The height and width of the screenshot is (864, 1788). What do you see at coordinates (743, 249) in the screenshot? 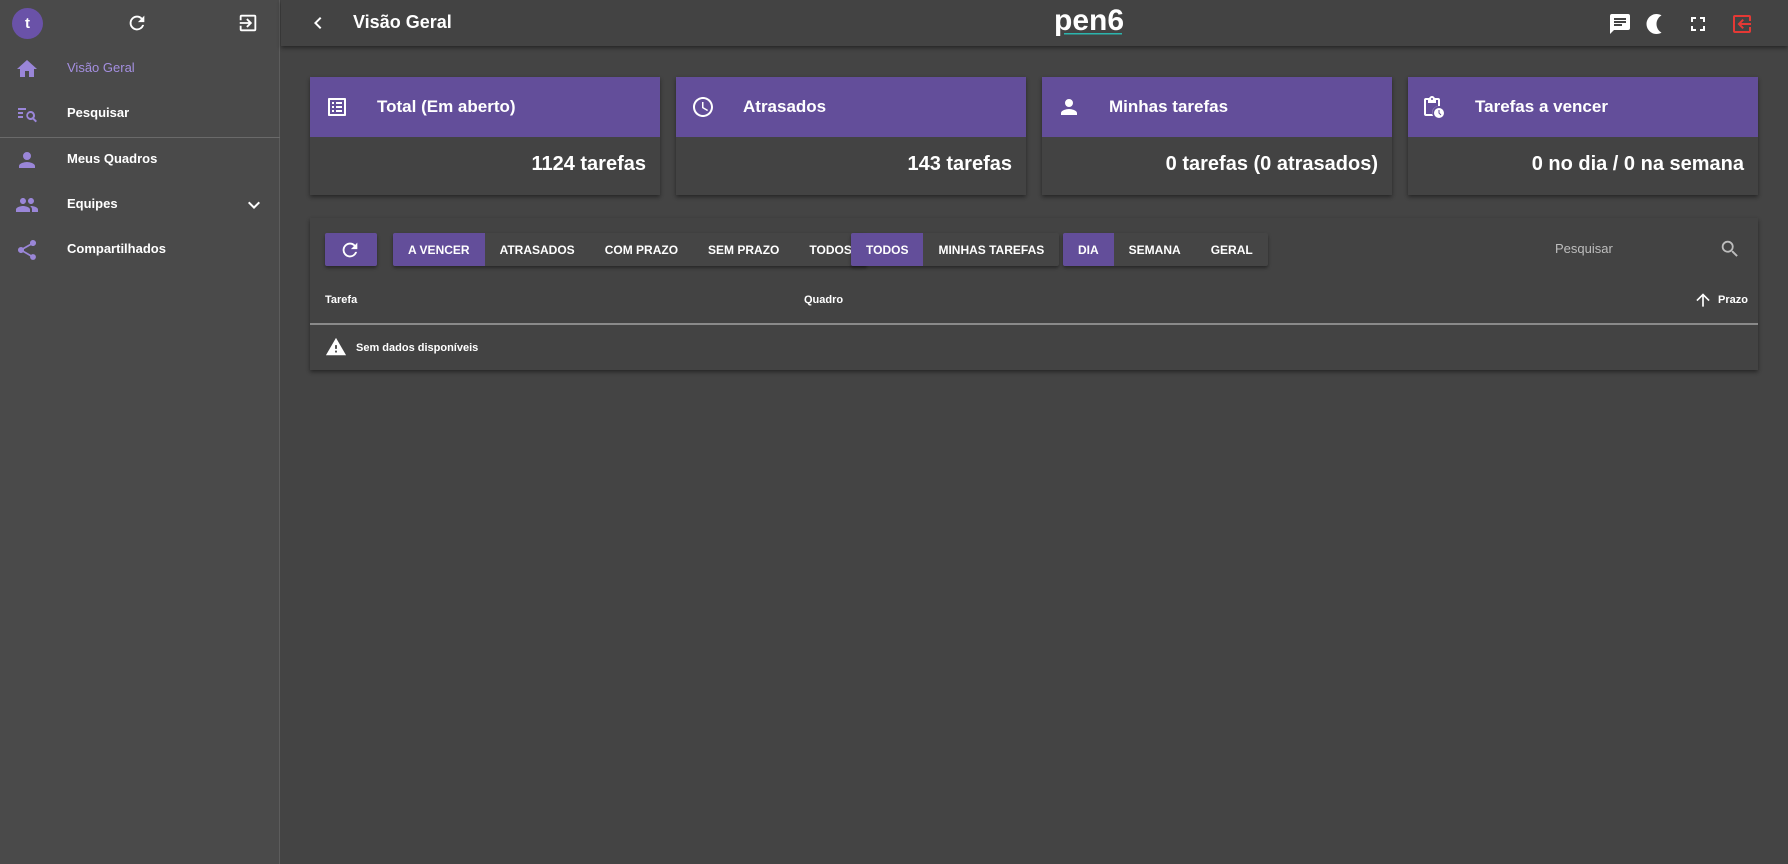
I see `filter-sem-prazo-button: SEM PRAZO` at bounding box center [743, 249].